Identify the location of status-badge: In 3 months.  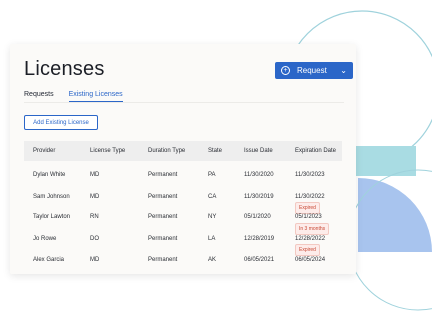
(312, 229).